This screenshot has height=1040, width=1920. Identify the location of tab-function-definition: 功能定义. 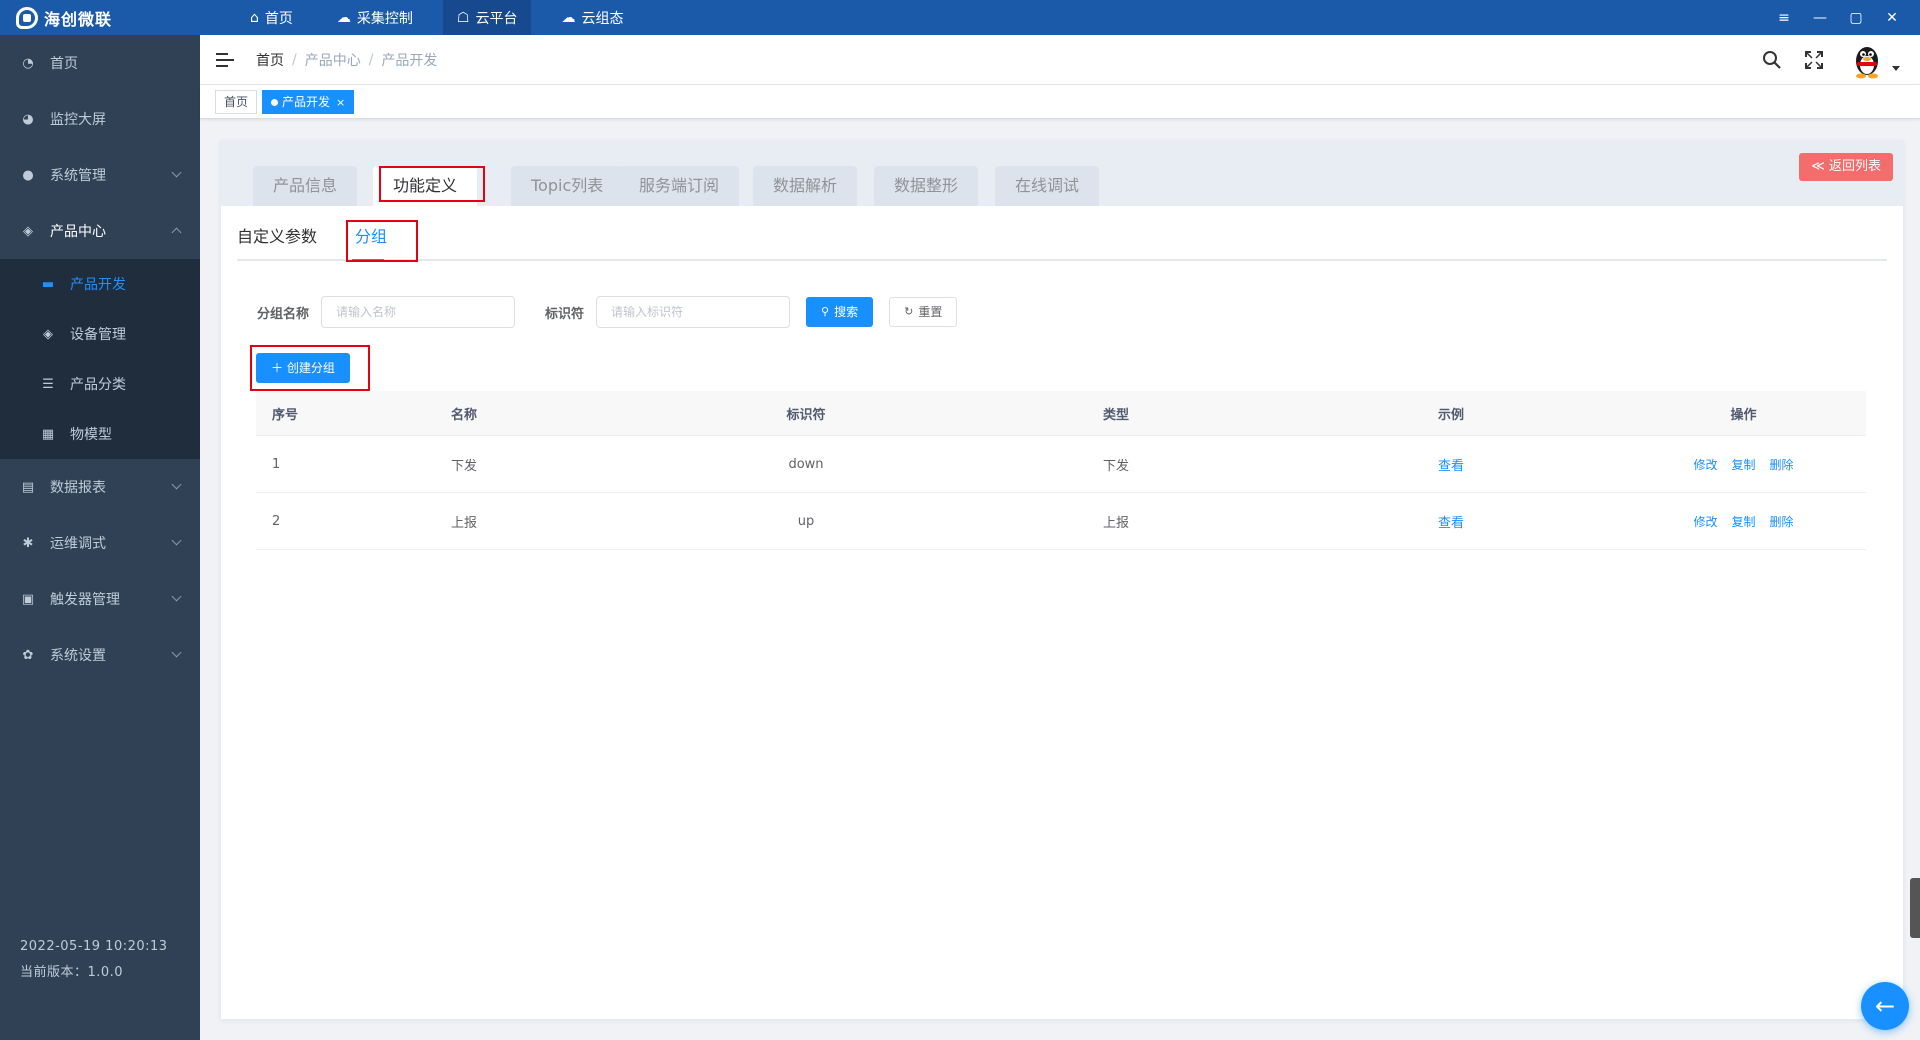
(425, 186).